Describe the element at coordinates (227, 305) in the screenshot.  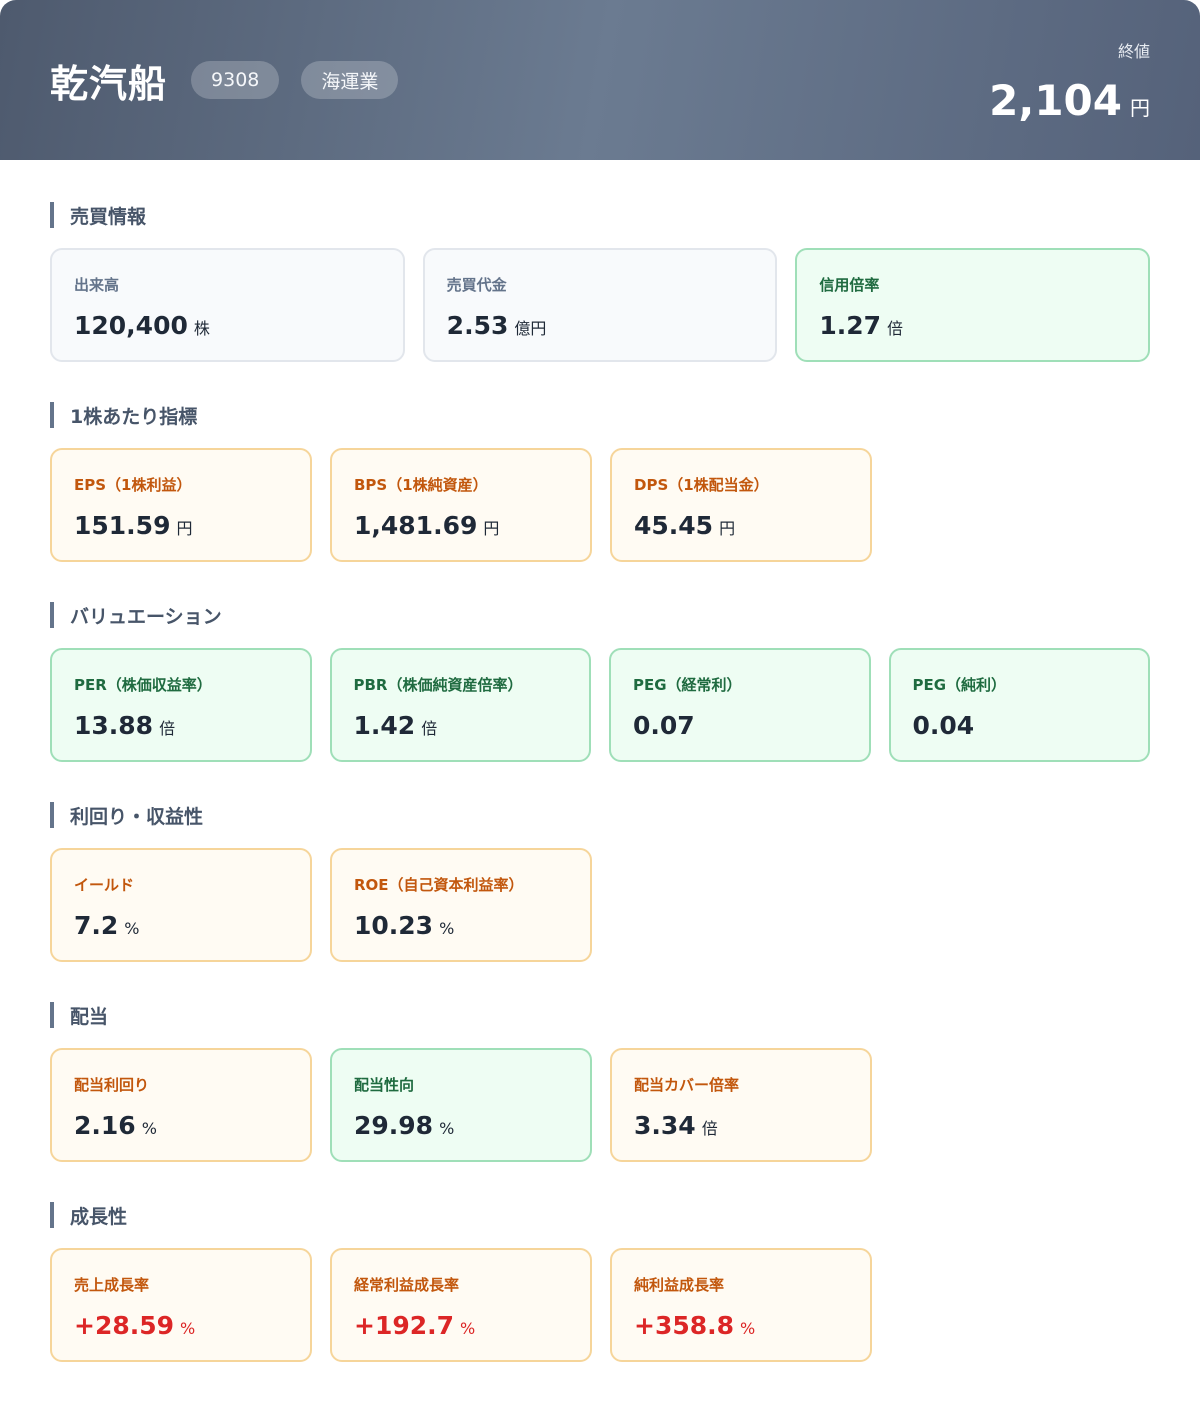
I see `card-volume: 出来高 120,400 株` at that location.